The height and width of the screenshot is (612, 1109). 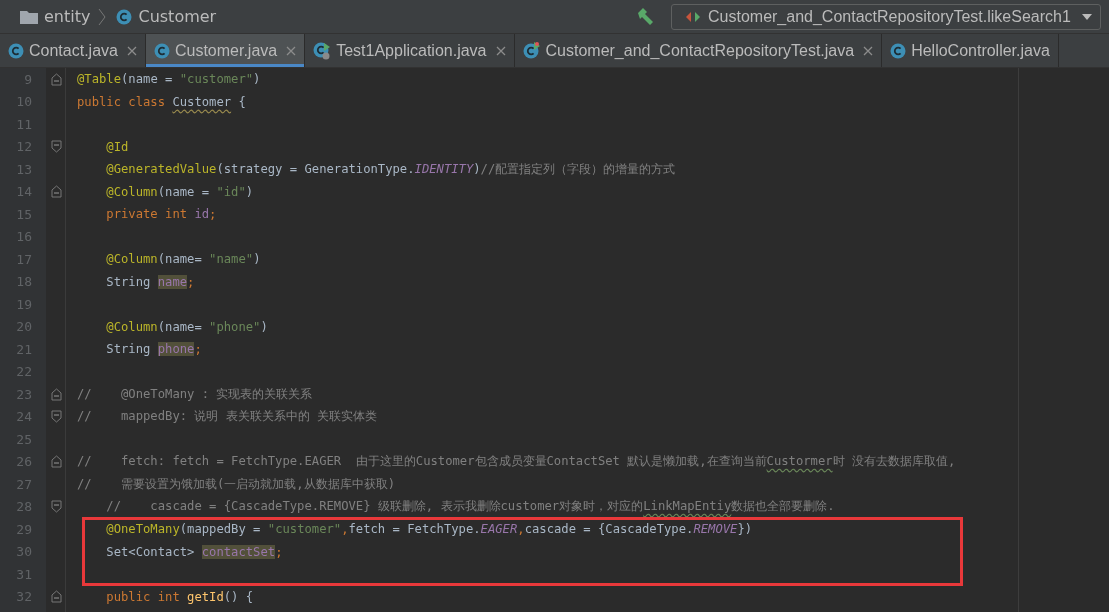 What do you see at coordinates (470, 507) in the screenshot?
I see `code-line: // cascade = {CascadeType.REMOVE} 级联删除, 表示我删除customer对象时，对应的LinkMapEntiy数据也全部要删除.` at bounding box center [470, 507].